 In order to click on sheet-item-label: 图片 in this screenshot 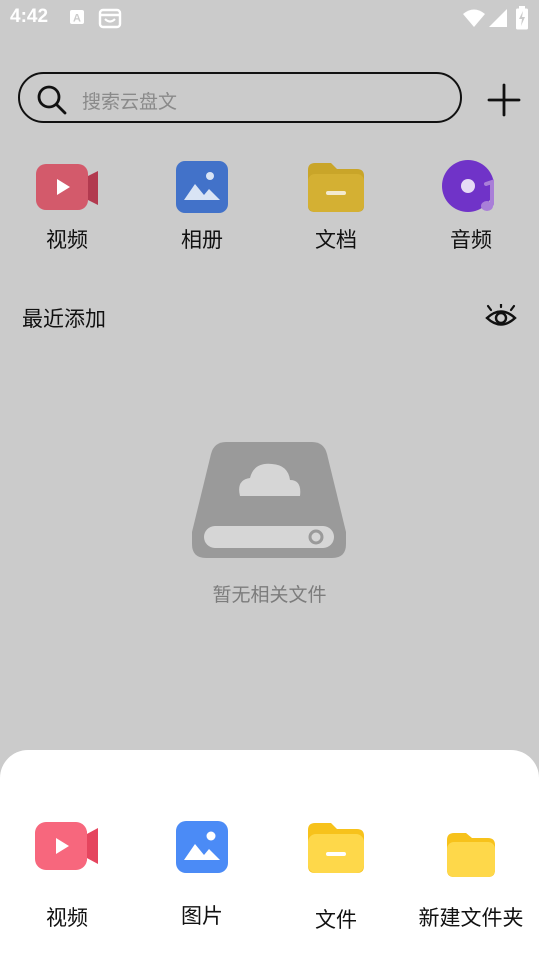, I will do `click(202, 916)`.